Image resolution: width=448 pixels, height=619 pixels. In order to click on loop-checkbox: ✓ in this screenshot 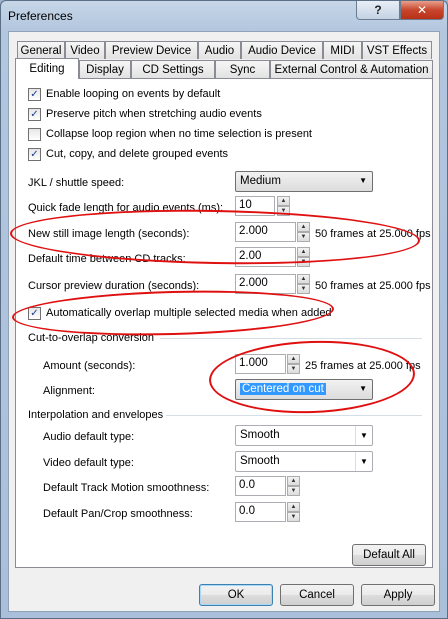, I will do `click(34, 94)`.